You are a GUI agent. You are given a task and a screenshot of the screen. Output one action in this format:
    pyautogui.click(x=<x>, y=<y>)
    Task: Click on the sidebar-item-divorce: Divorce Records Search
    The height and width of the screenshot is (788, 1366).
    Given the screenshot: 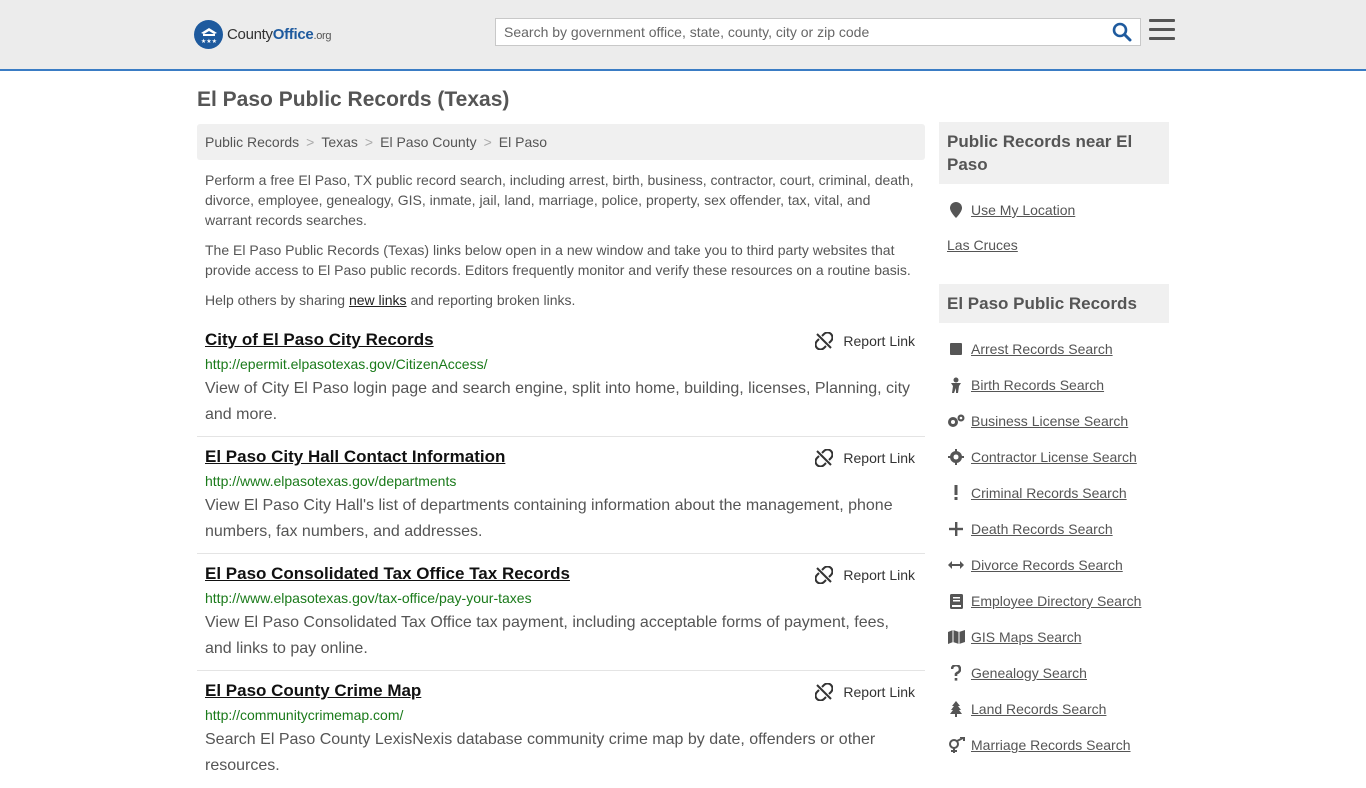 What is the action you would take?
    pyautogui.click(x=1035, y=565)
    